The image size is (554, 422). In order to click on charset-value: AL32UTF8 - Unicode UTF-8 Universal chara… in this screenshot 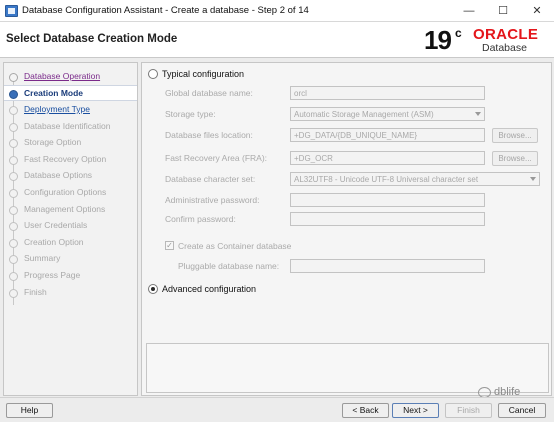, I will do `click(386, 179)`.